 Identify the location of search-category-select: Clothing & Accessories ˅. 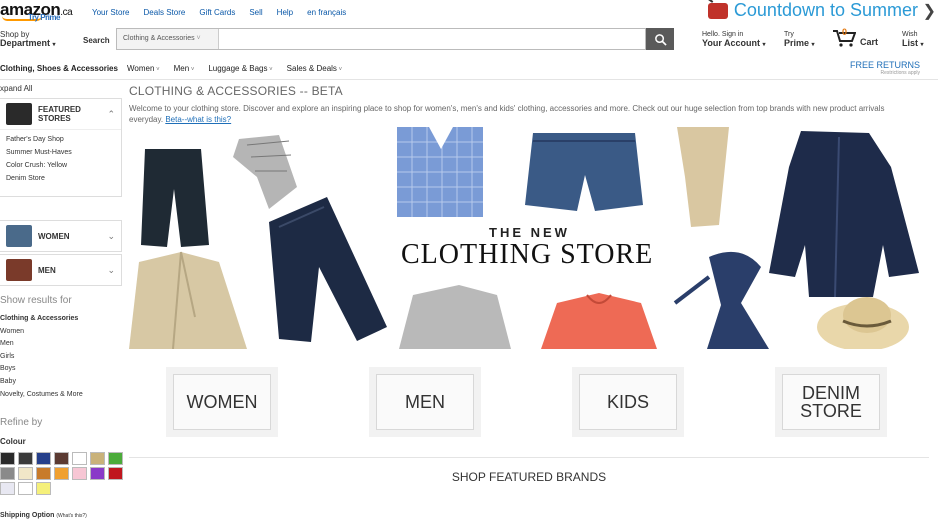
(168, 39).